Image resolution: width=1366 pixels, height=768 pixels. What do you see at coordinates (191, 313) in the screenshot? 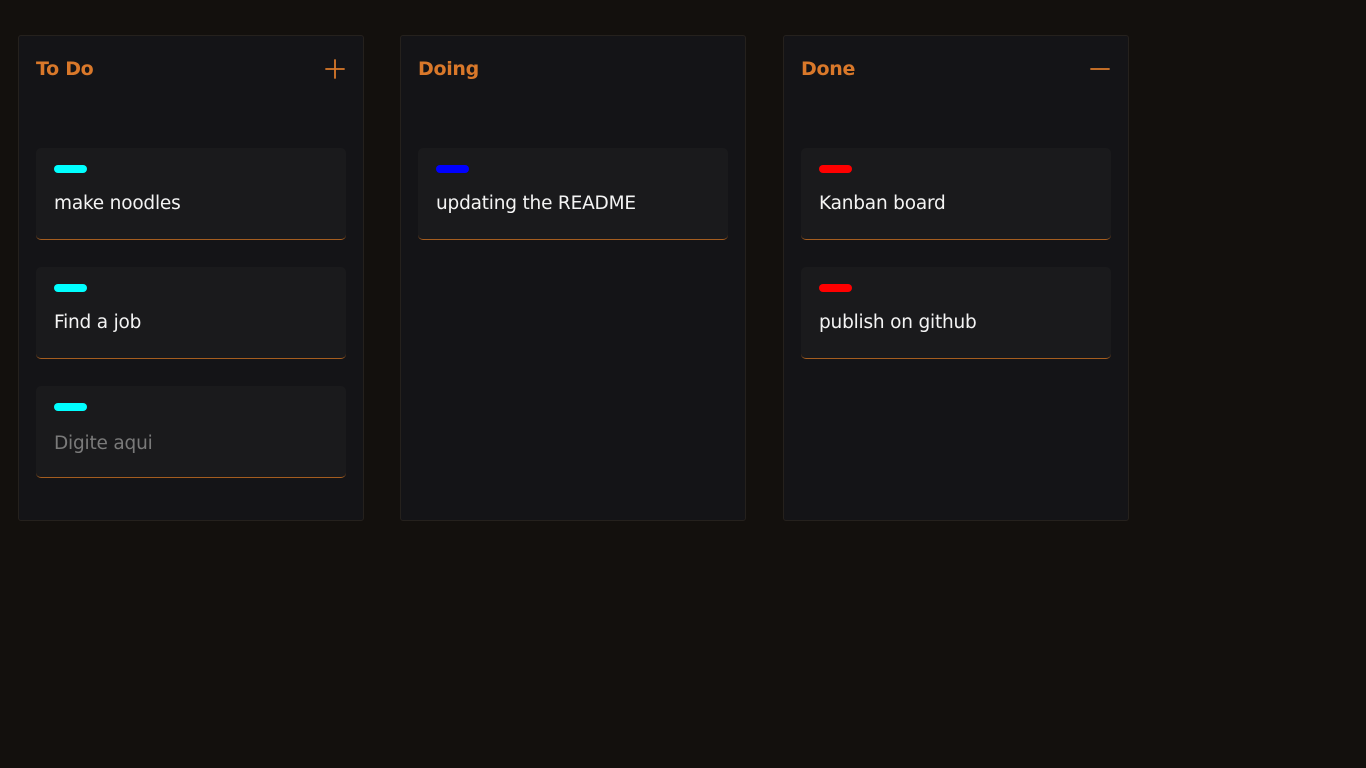
I see `task-card: Find a job` at bounding box center [191, 313].